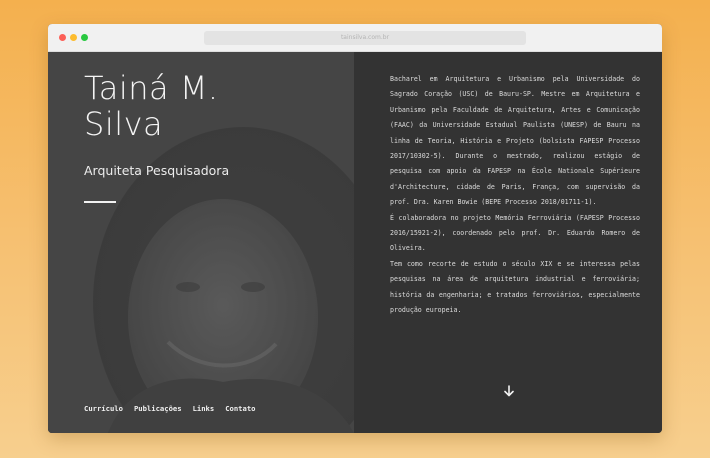  I want to click on page-subtitle: Arquiteta Pesquisadora, so click(157, 170).